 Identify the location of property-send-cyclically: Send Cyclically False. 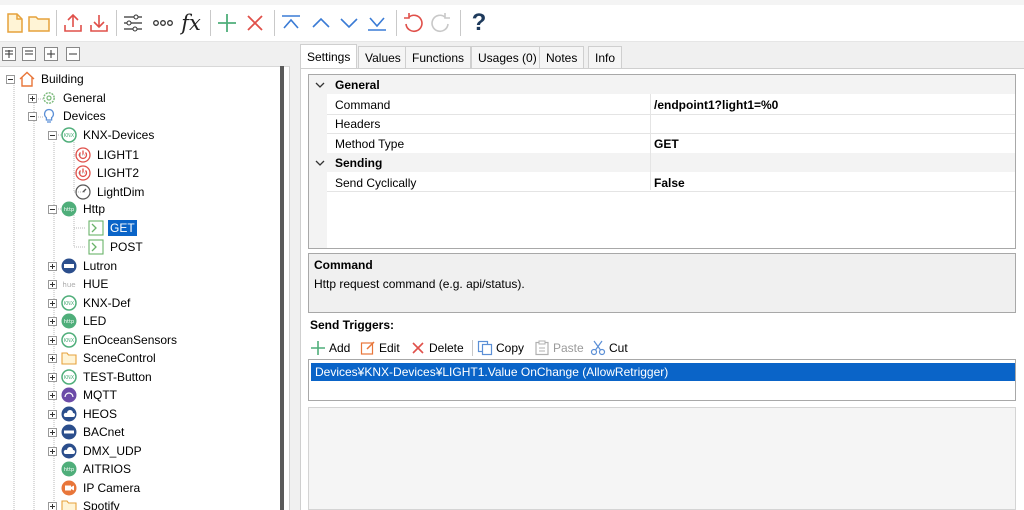
(662, 183).